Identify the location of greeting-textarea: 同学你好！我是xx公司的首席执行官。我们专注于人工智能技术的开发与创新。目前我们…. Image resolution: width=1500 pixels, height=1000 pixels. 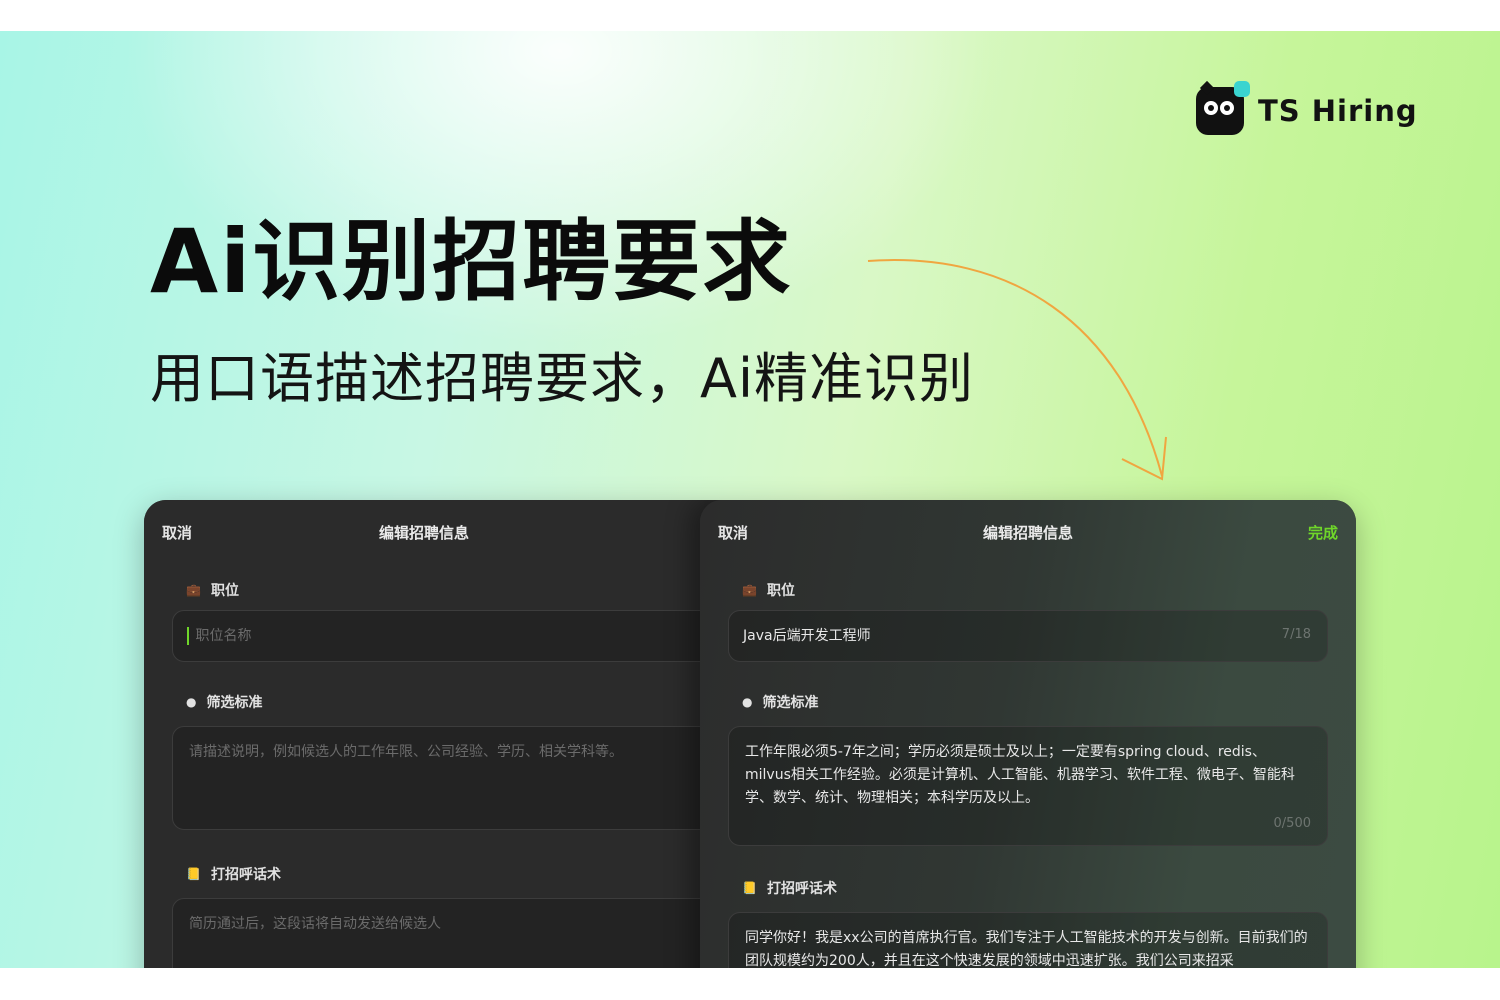
(1028, 940).